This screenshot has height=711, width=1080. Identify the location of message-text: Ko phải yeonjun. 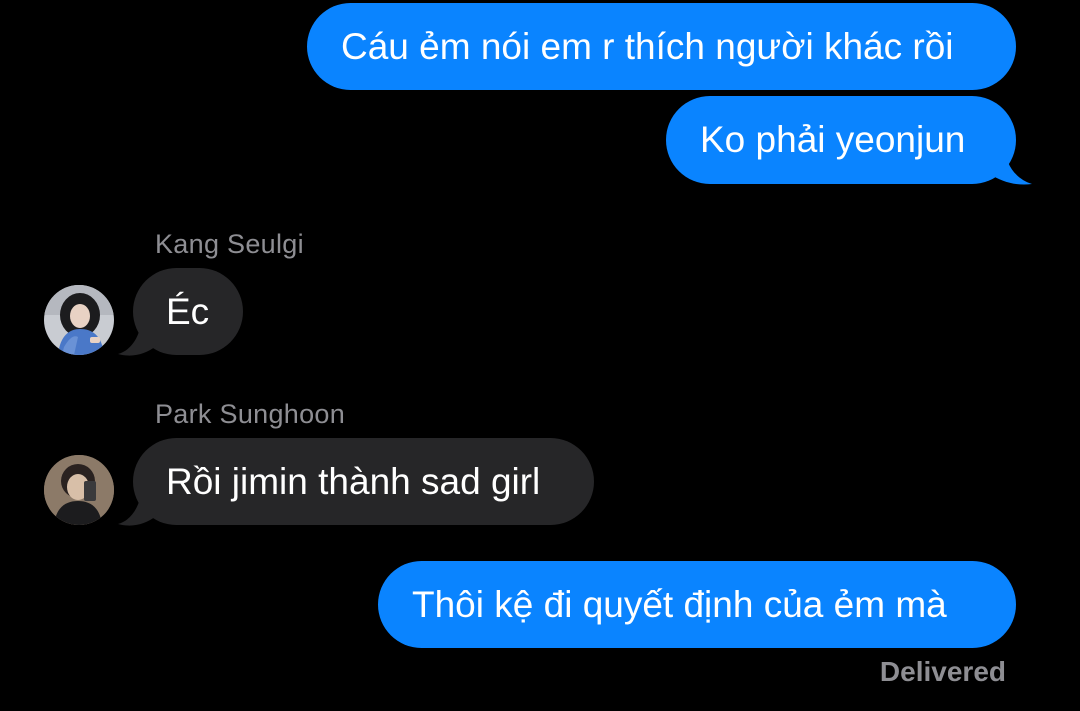
(833, 139).